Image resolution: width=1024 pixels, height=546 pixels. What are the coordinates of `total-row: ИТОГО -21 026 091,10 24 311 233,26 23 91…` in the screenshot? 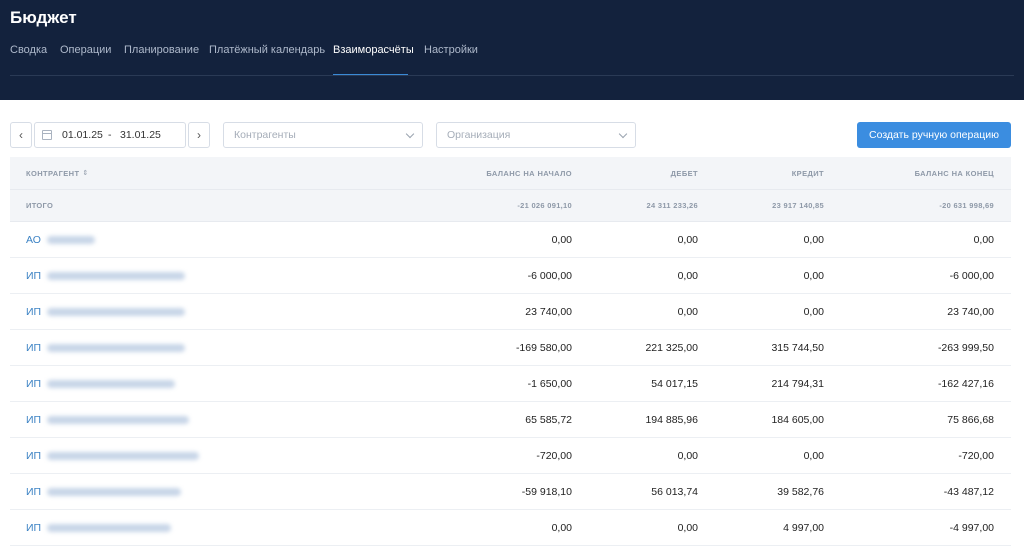 It's located at (510, 206).